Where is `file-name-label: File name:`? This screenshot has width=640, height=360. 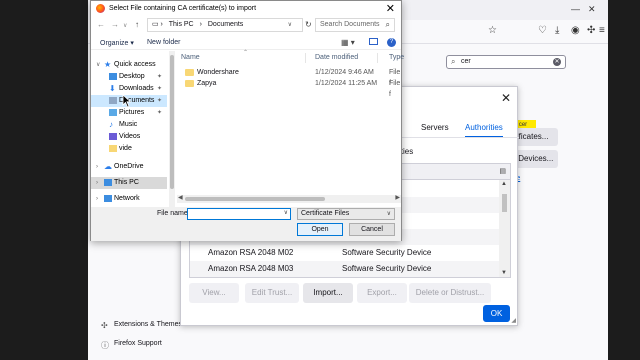 file-name-label: File name: is located at coordinates (173, 213).